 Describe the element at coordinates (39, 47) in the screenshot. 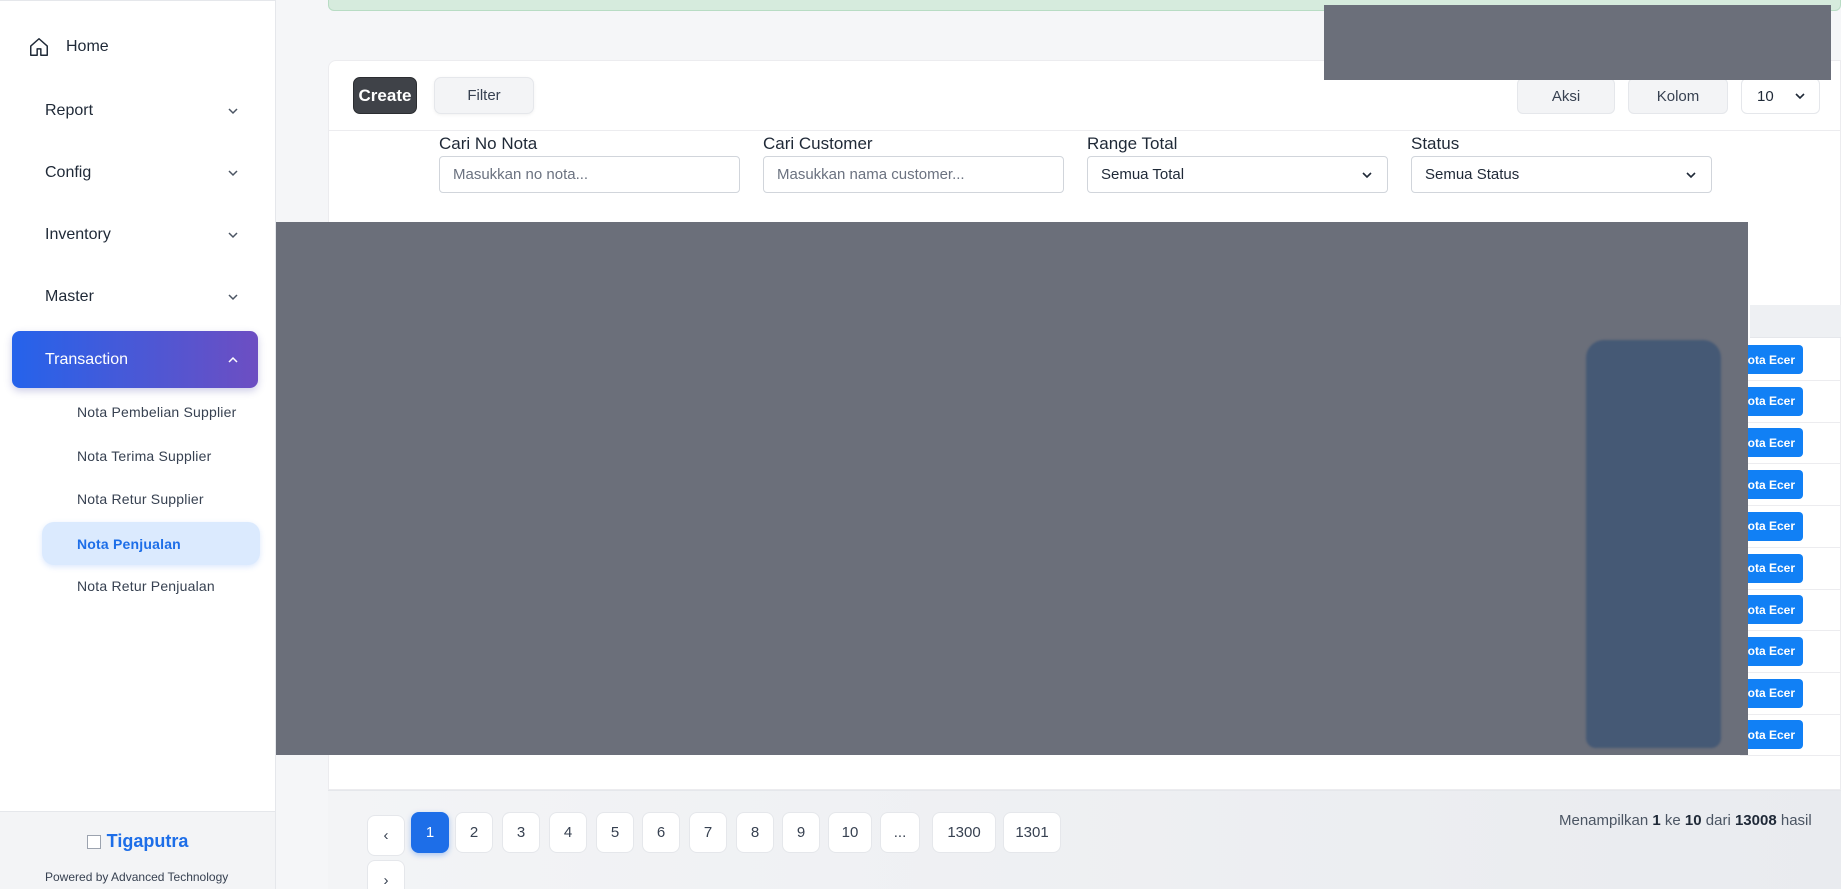

I see `home-icon` at that location.